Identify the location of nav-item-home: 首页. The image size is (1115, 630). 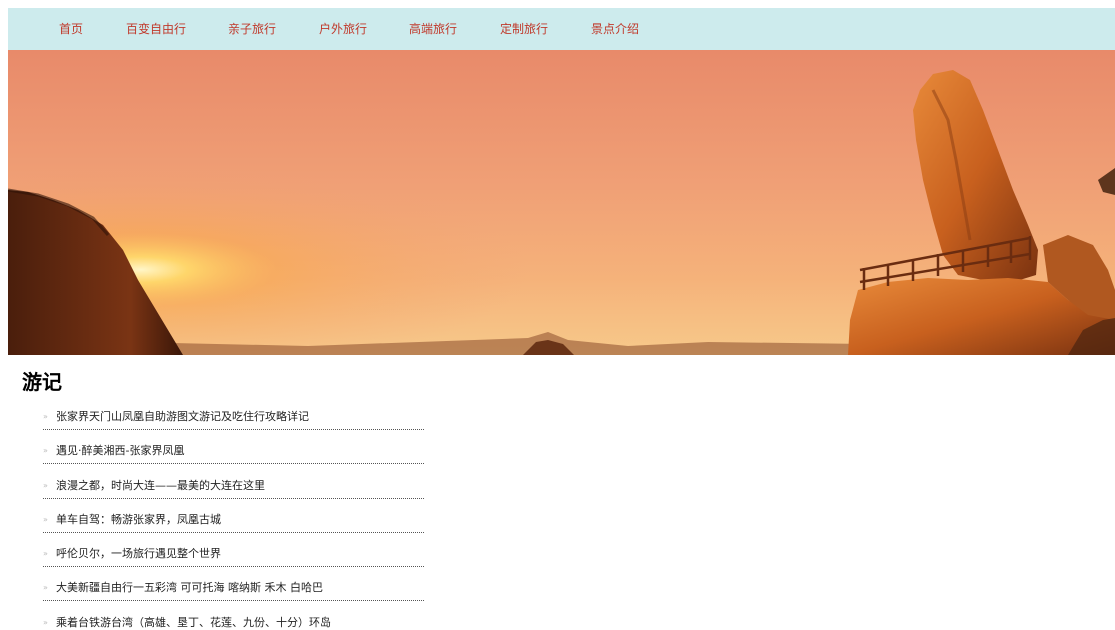
(71, 29).